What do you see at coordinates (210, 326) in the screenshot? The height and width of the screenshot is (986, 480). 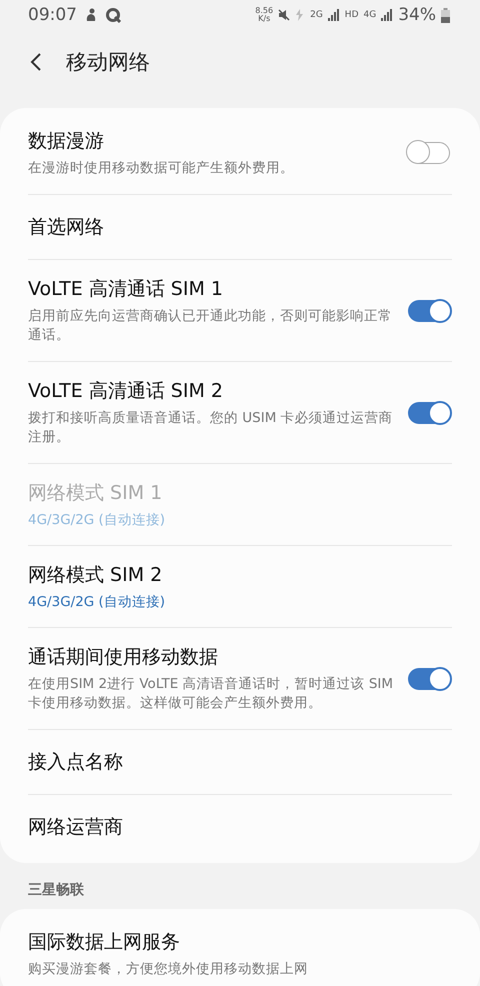 I see `setting-description: 启用前应先向运营商确认已开通此功能，否则可能影响正常通话。` at bounding box center [210, 326].